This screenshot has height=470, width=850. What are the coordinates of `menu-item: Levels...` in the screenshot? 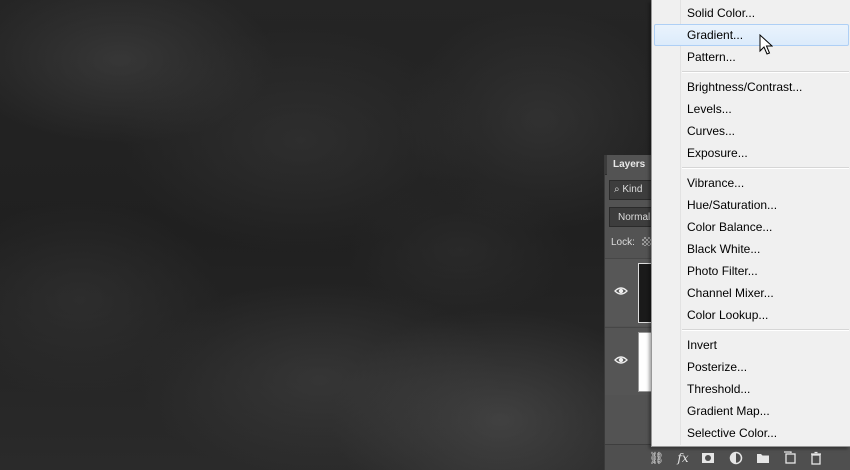 It's located at (751, 109).